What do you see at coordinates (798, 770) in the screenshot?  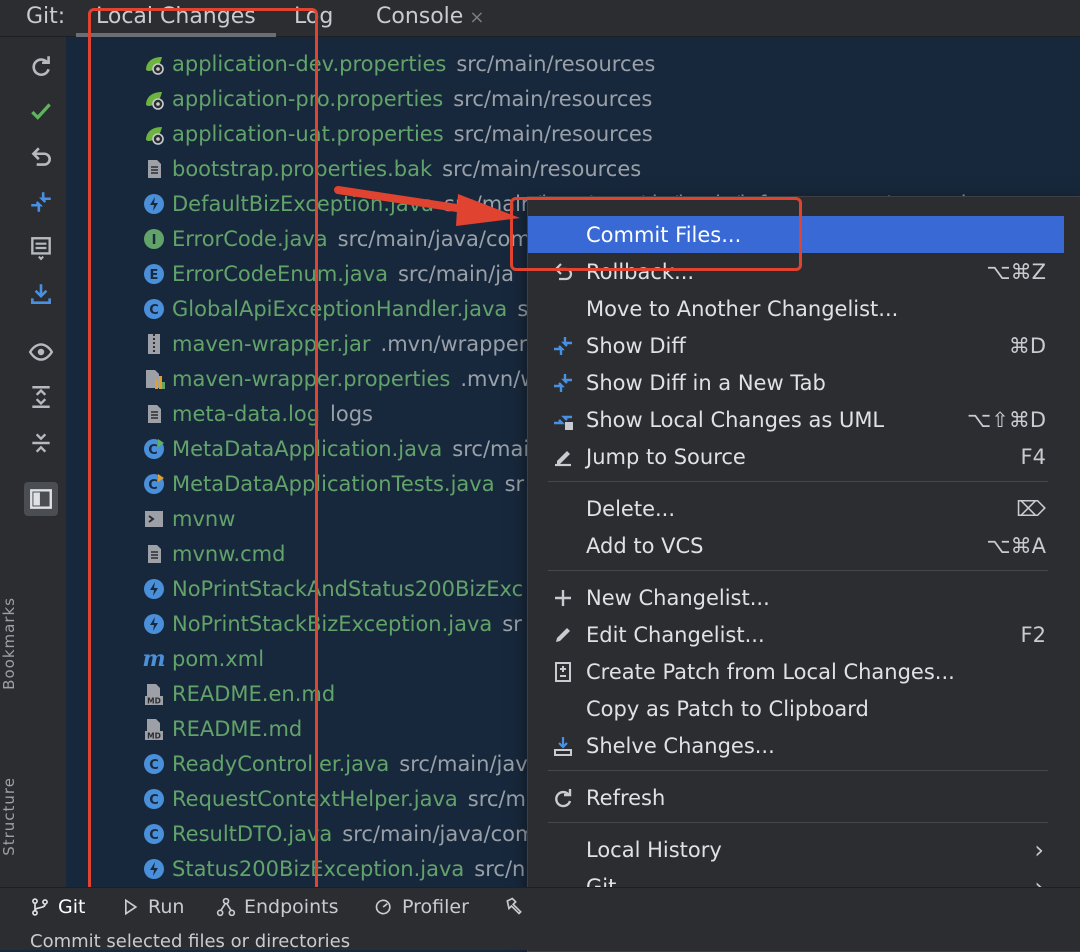 I see `menu-separator` at bounding box center [798, 770].